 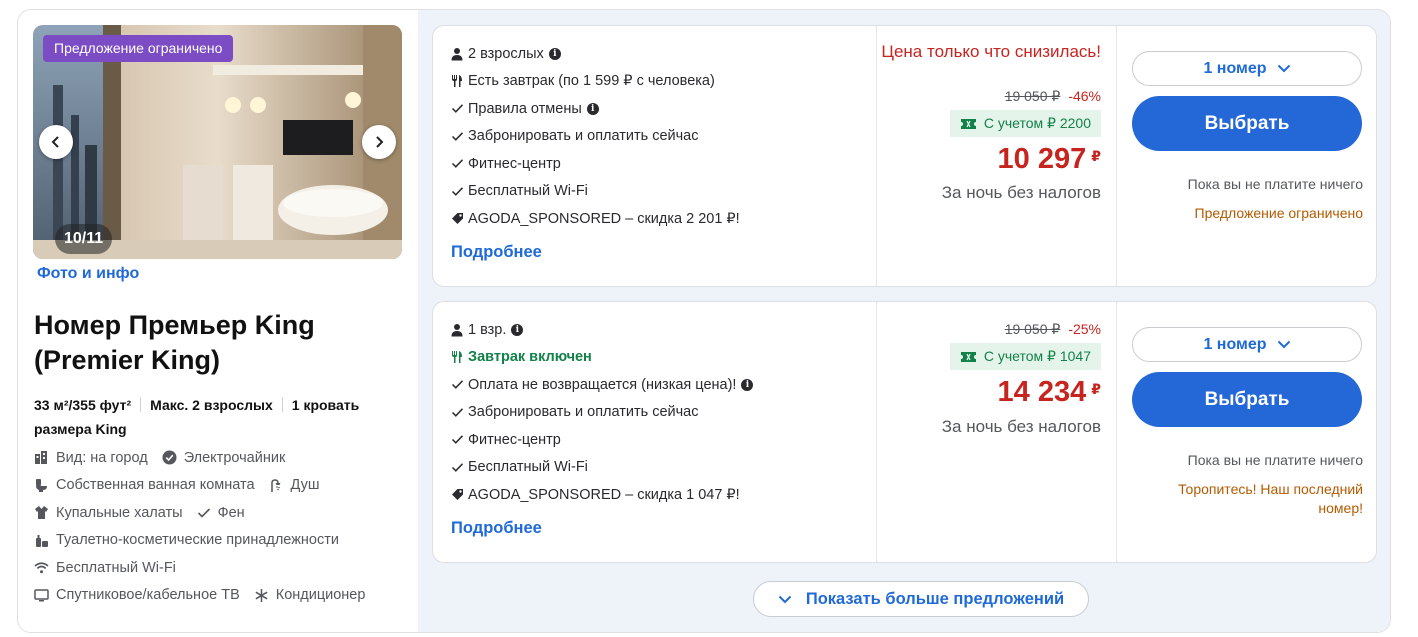 What do you see at coordinates (661, 109) in the screenshot?
I see `offer-cancellation: Правила отмены i` at bounding box center [661, 109].